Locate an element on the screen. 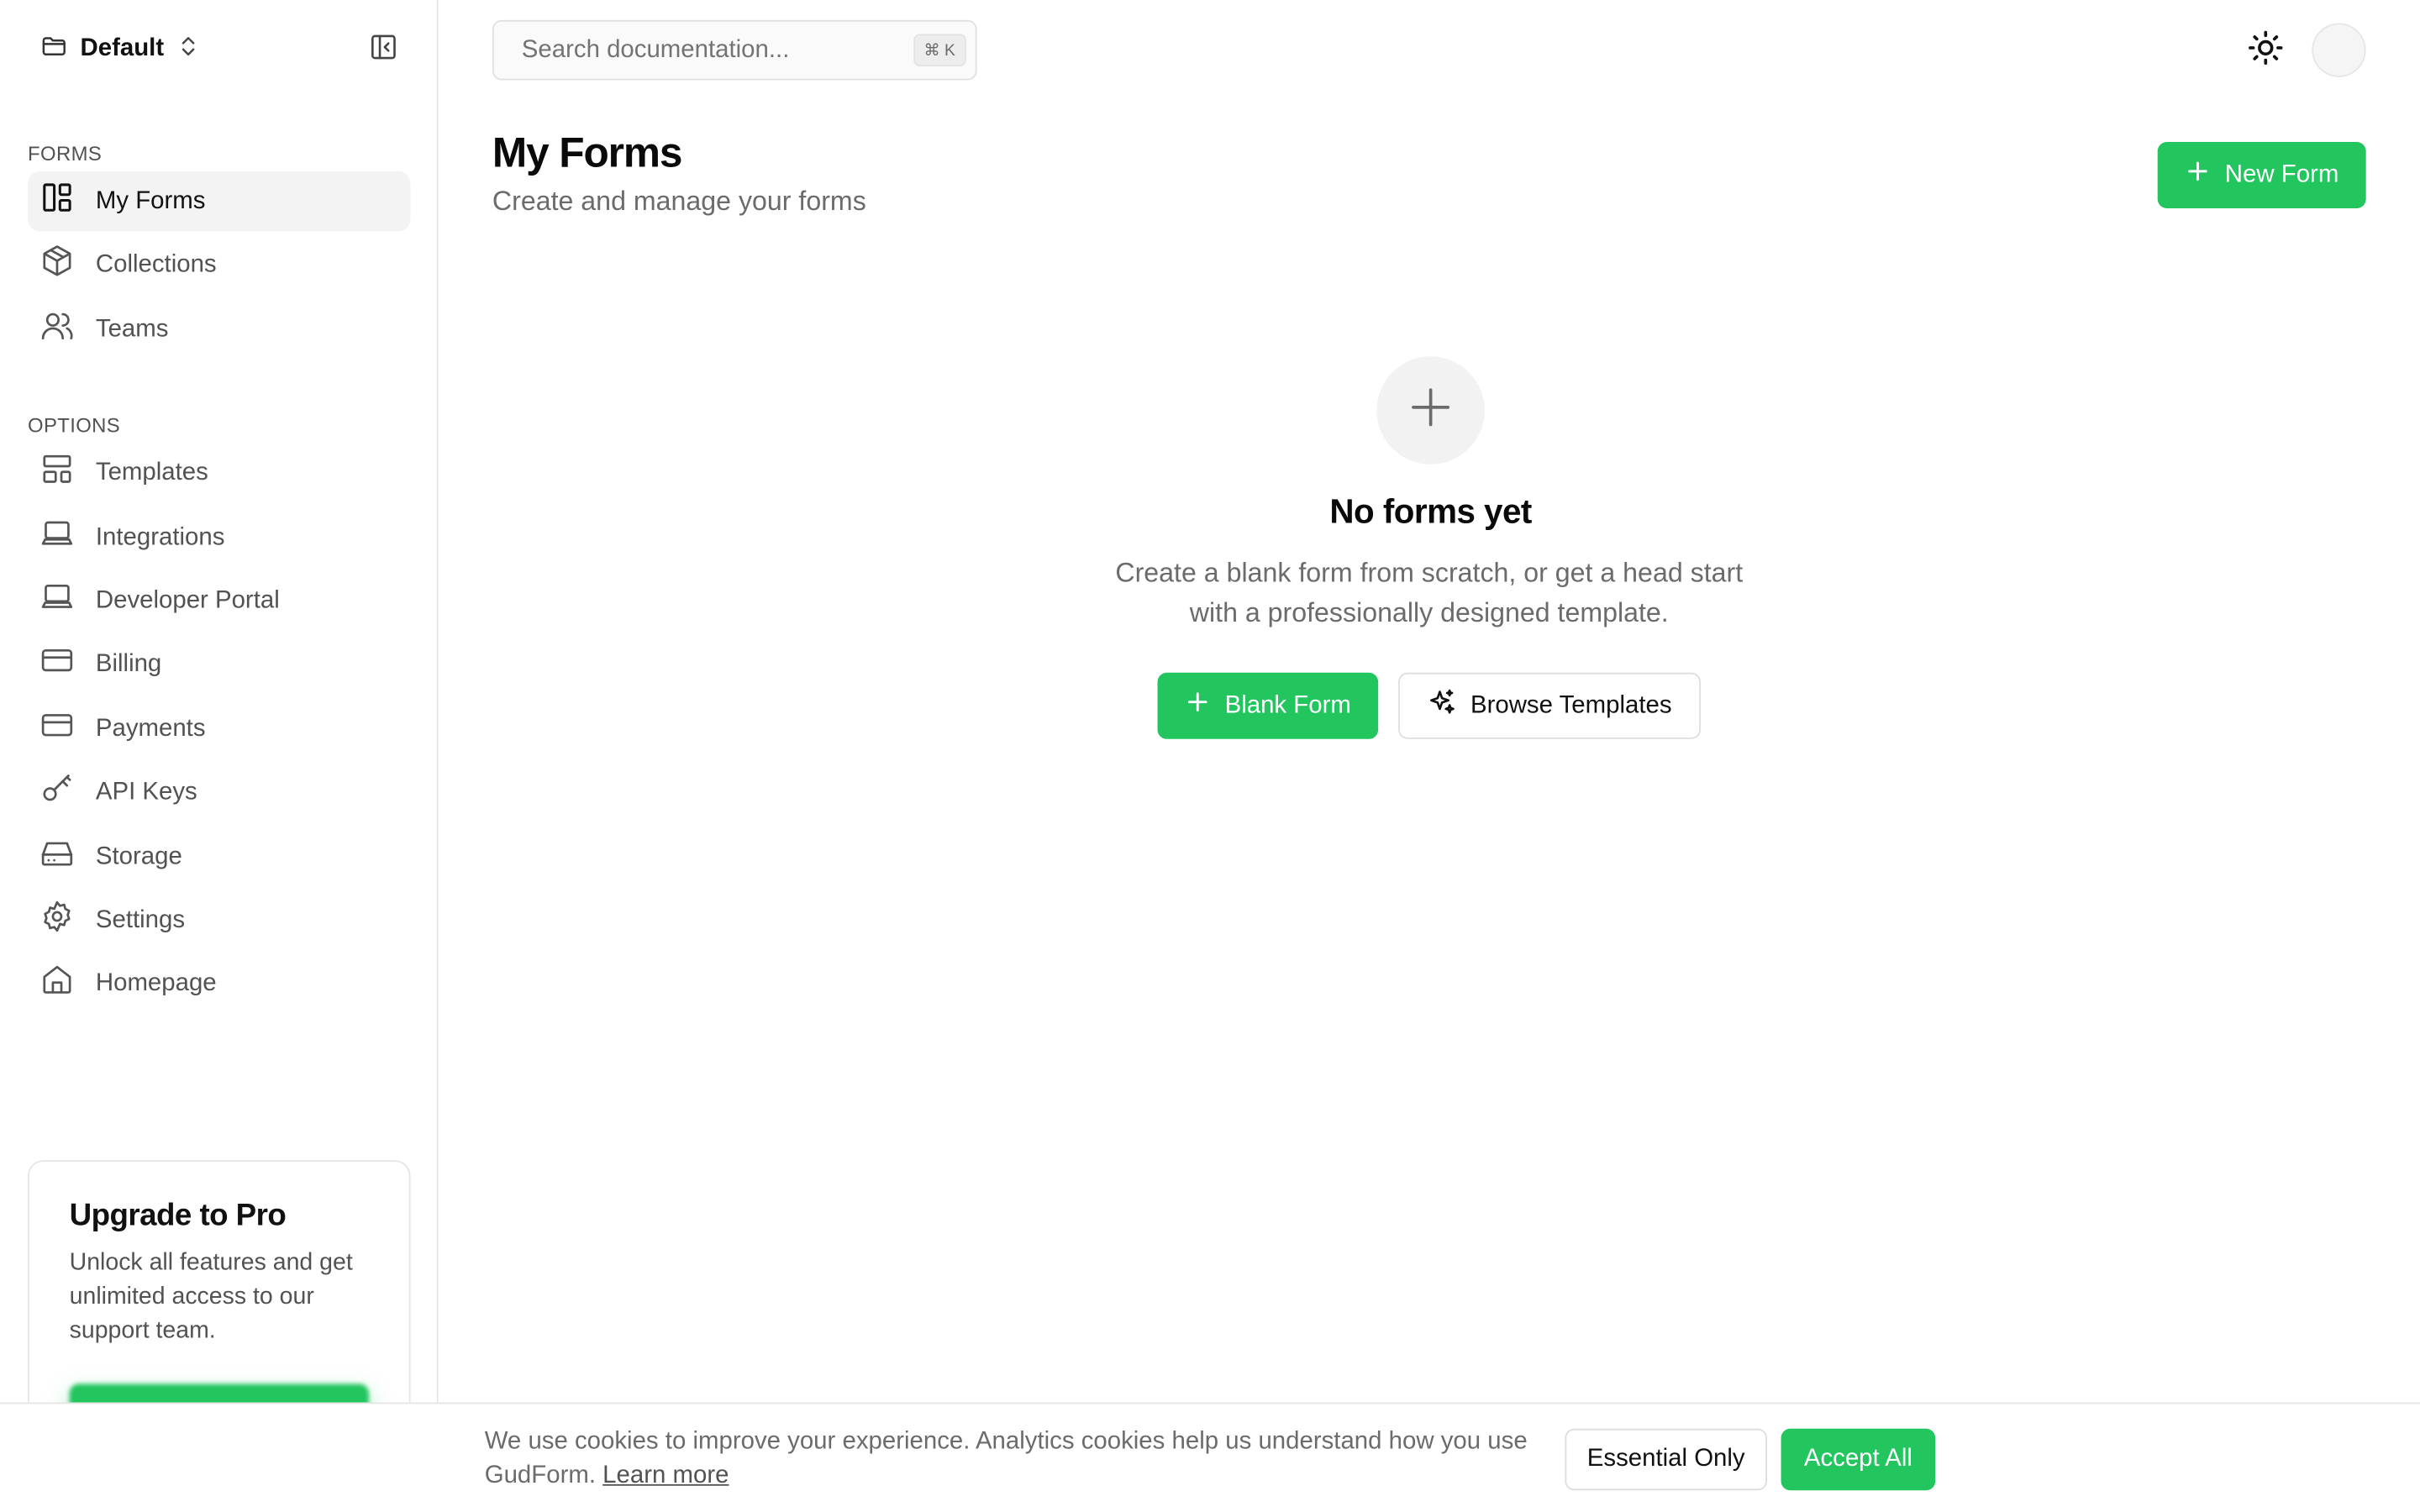 The width and height of the screenshot is (2420, 1512). sidebar-item-label: Collections is located at coordinates (156, 263).